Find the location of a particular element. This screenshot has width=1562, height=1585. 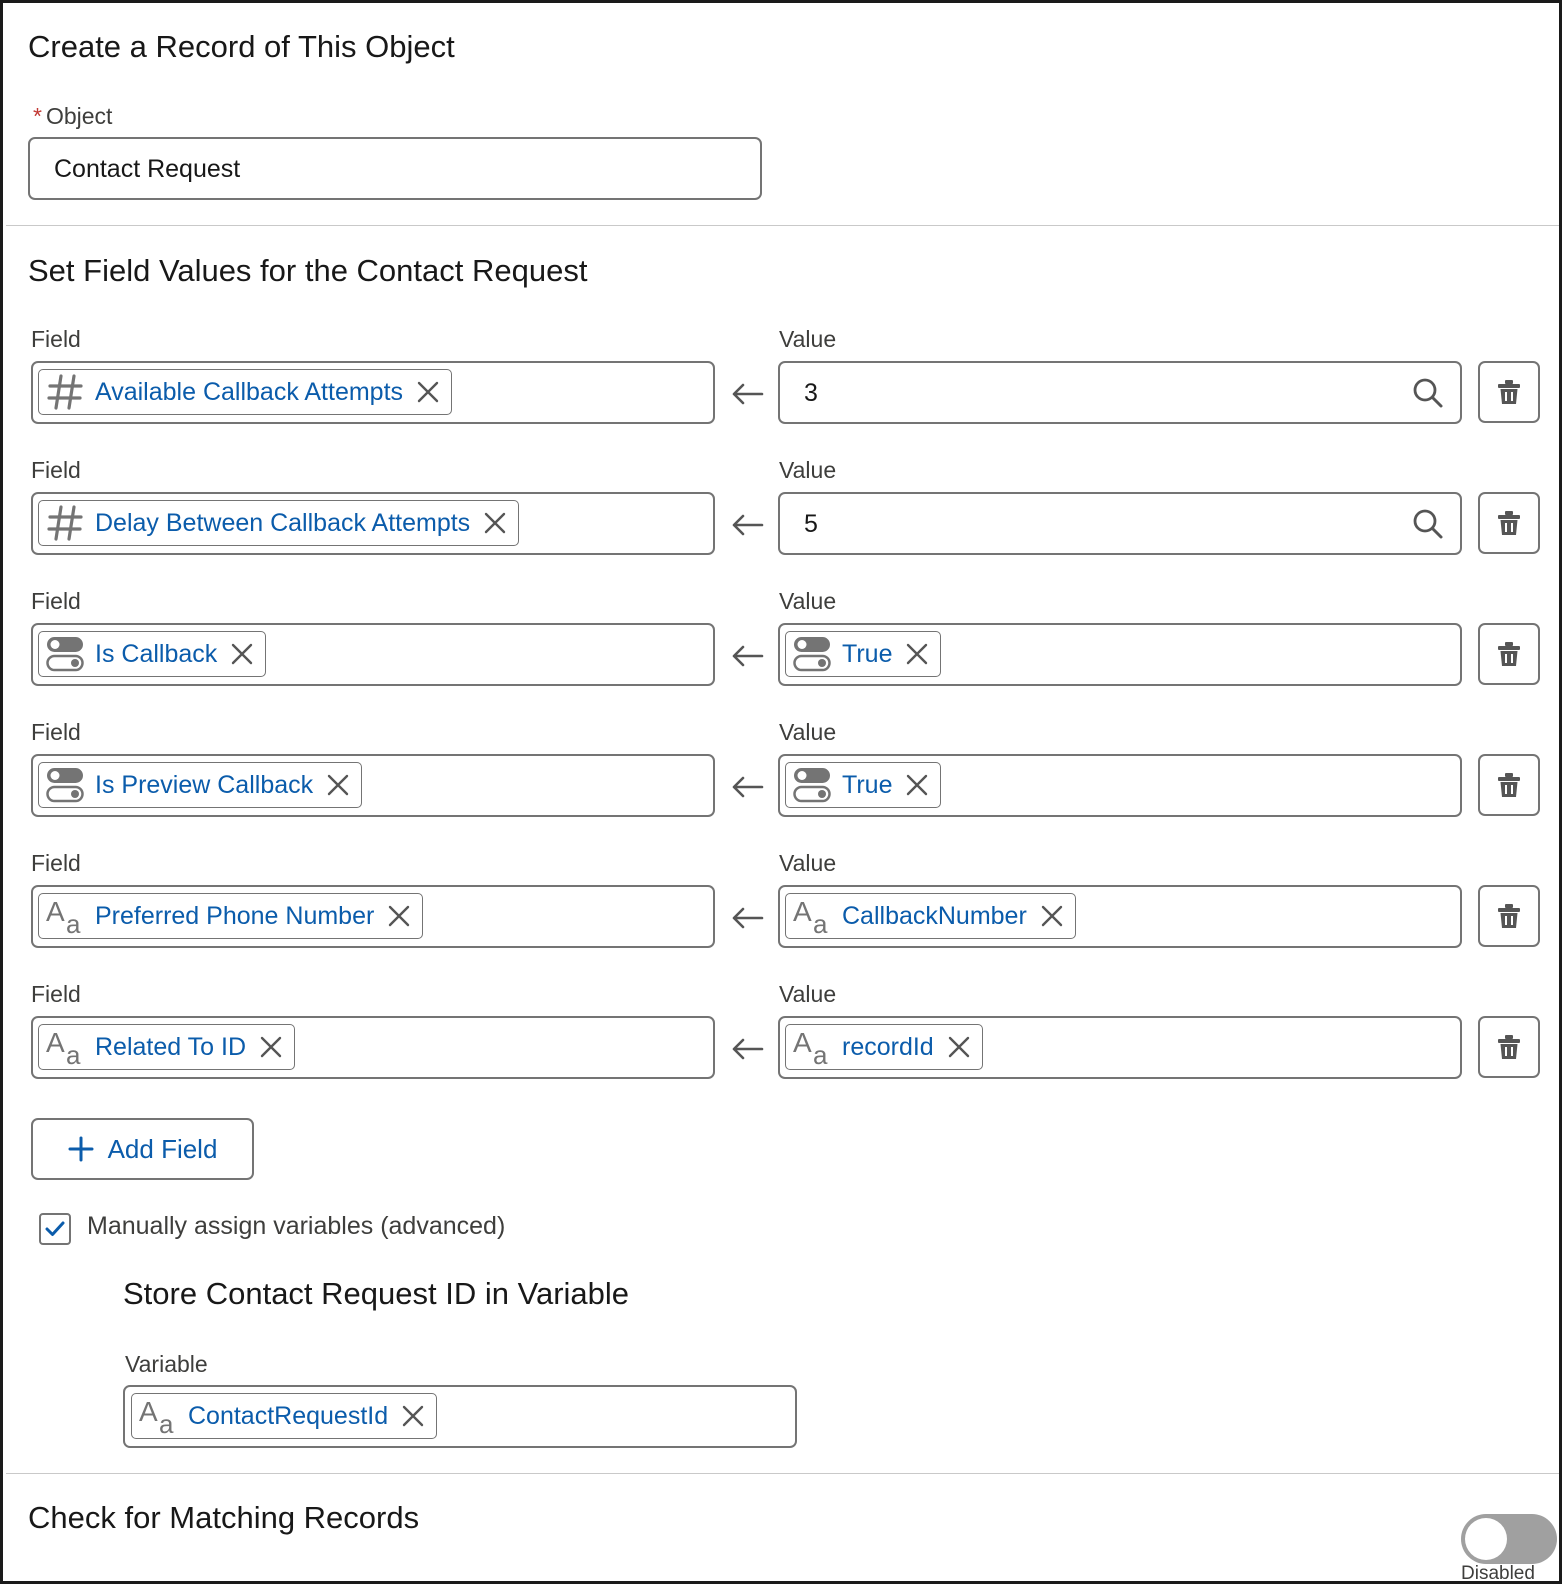

field-input: Aa Preferred Phone Number is located at coordinates (373, 916).